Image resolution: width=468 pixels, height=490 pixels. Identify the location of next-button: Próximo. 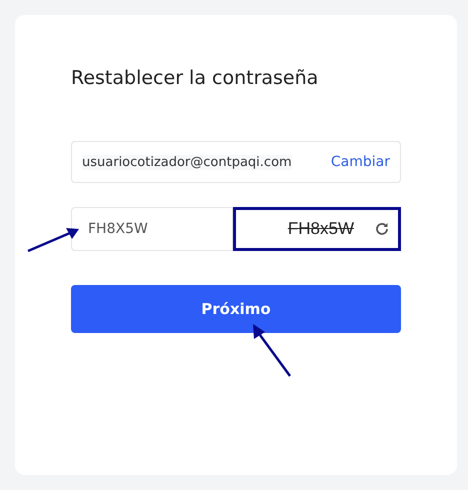
(236, 309).